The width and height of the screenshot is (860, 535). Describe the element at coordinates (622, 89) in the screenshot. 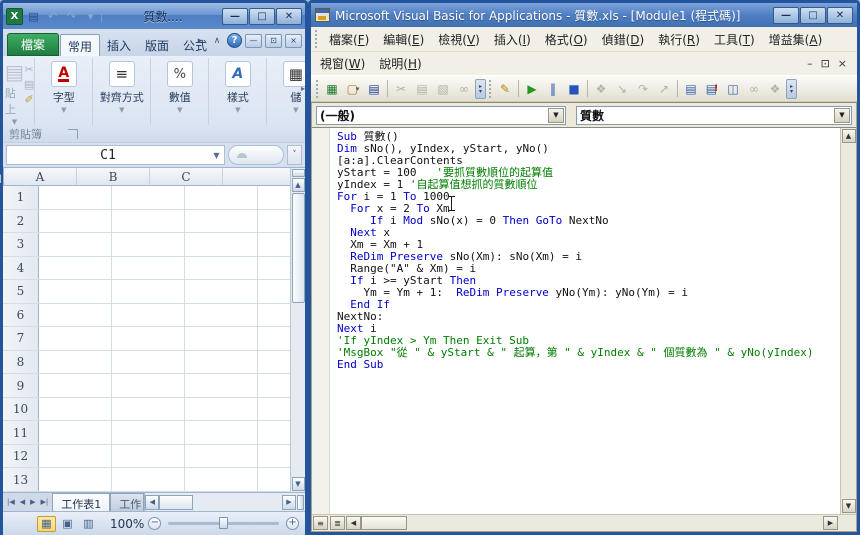

I see `step-into-button: ↘` at that location.